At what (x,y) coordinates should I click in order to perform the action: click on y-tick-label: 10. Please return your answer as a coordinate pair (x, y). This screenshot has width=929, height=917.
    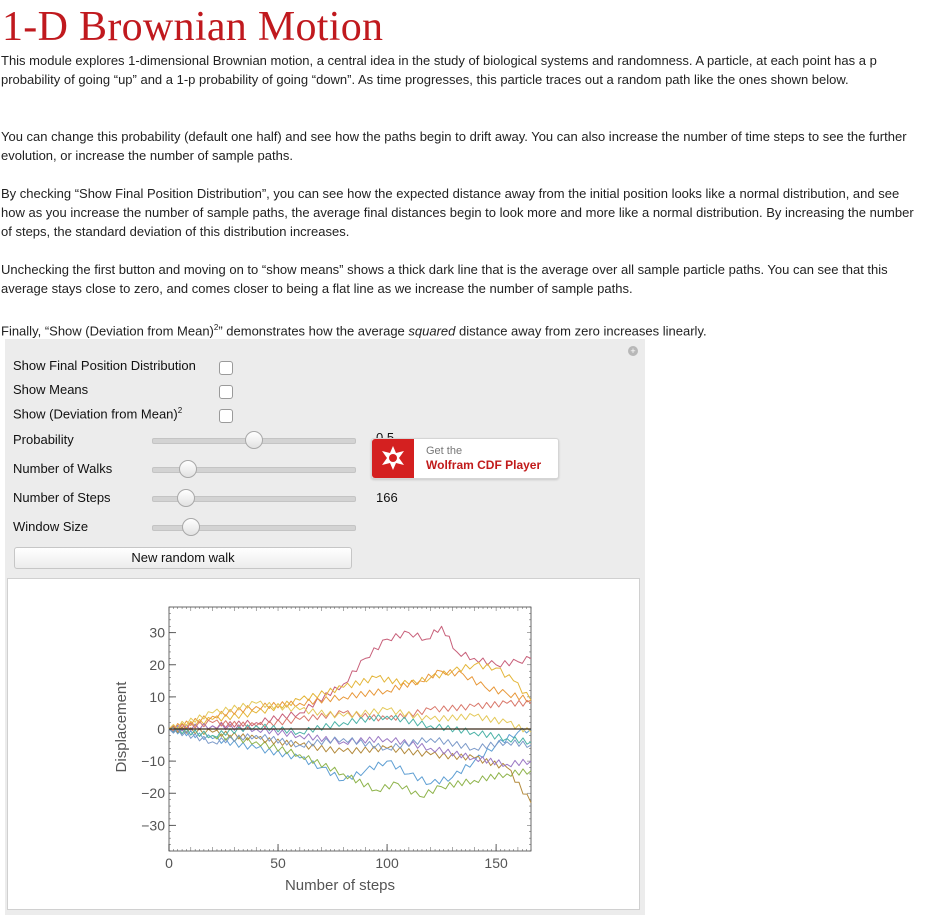
    Looking at the image, I should click on (157, 697).